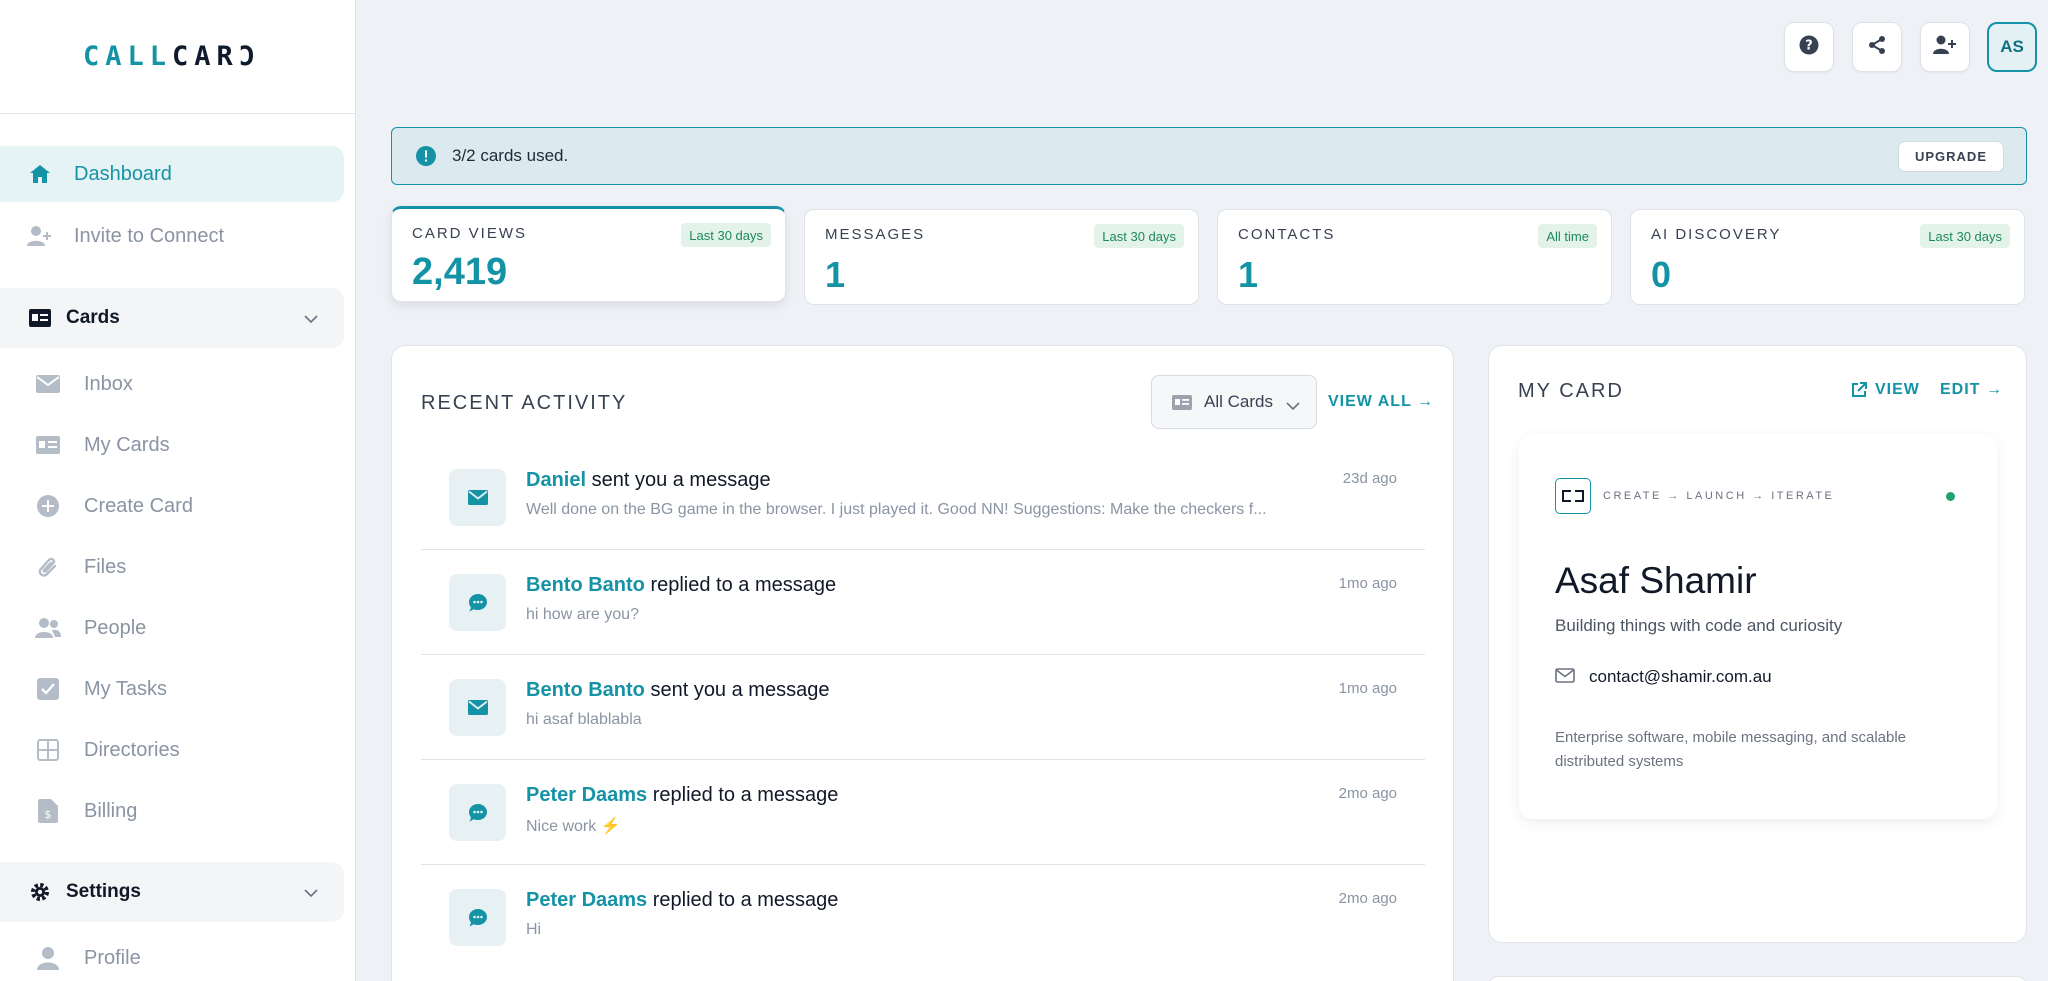 Image resolution: width=2048 pixels, height=981 pixels. I want to click on card-email: contact@shamir.com.au, so click(1680, 677).